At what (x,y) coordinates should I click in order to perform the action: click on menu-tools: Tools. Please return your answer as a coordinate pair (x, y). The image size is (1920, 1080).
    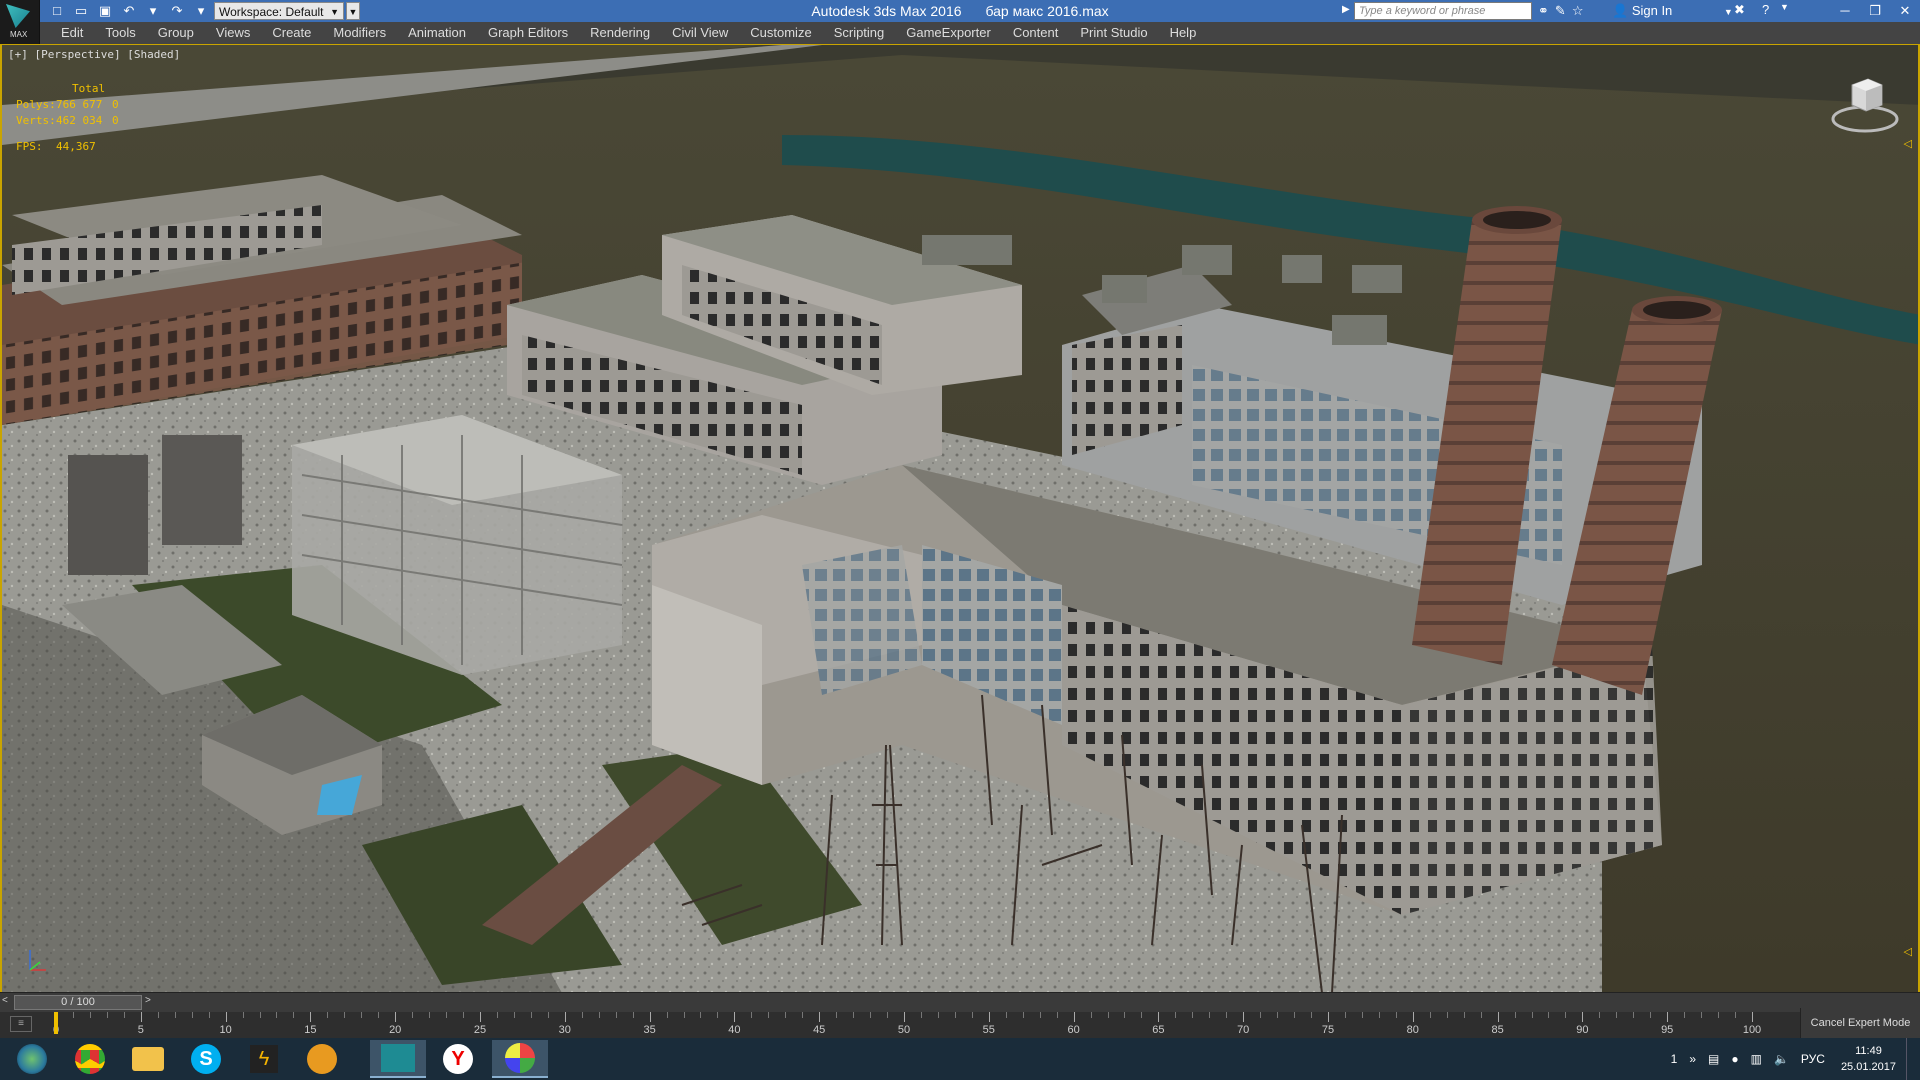
    Looking at the image, I should click on (120, 33).